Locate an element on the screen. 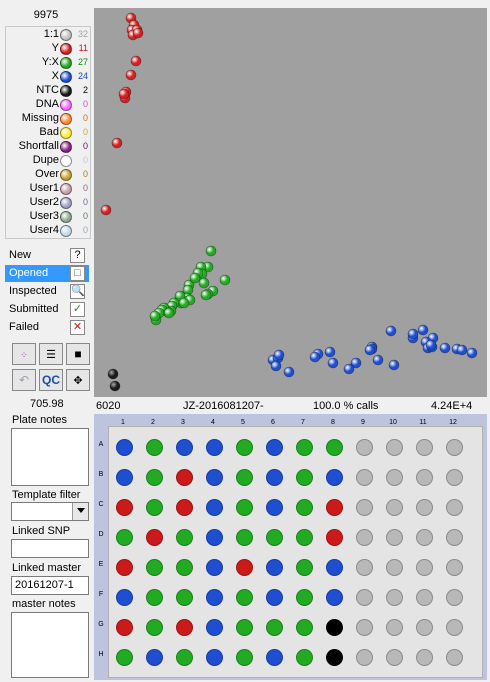  scatter-point-black is located at coordinates (115, 386).